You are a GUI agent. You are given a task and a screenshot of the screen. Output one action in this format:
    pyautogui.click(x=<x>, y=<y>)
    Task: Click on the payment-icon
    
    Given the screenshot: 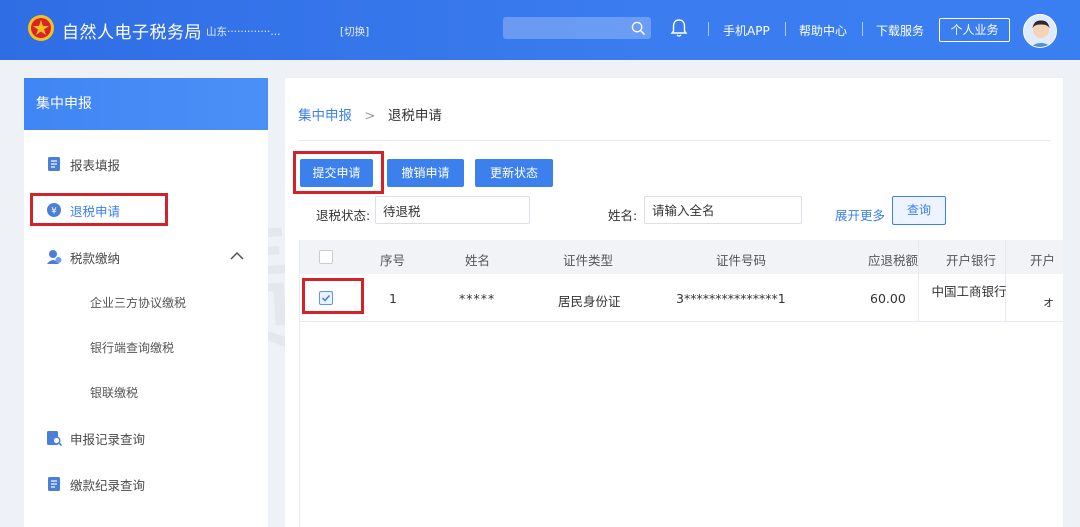 What is the action you would take?
    pyautogui.click(x=54, y=257)
    